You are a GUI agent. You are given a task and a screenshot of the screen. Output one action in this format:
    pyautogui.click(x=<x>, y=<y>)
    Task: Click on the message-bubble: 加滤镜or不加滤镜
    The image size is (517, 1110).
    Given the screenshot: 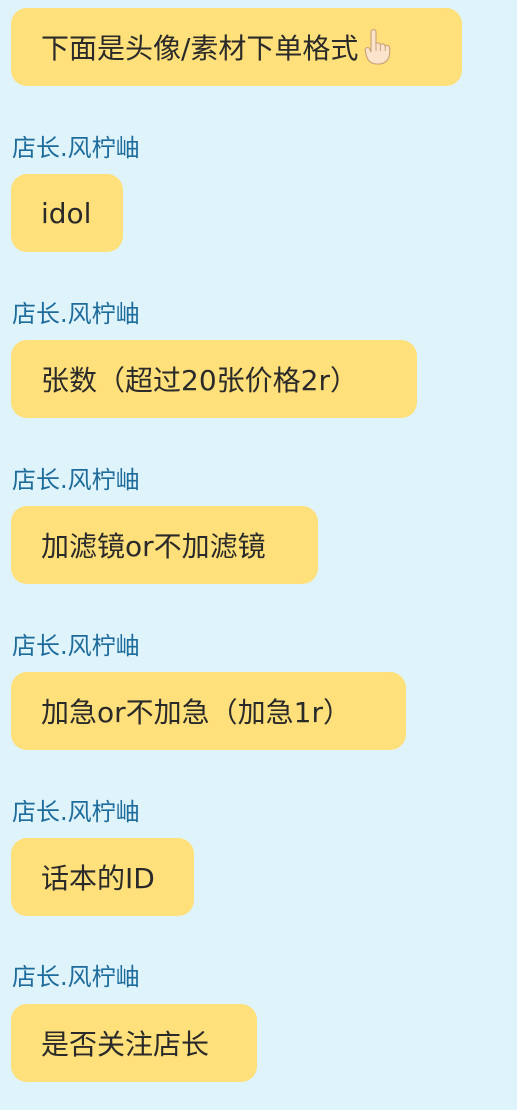 What is the action you would take?
    pyautogui.click(x=164, y=545)
    